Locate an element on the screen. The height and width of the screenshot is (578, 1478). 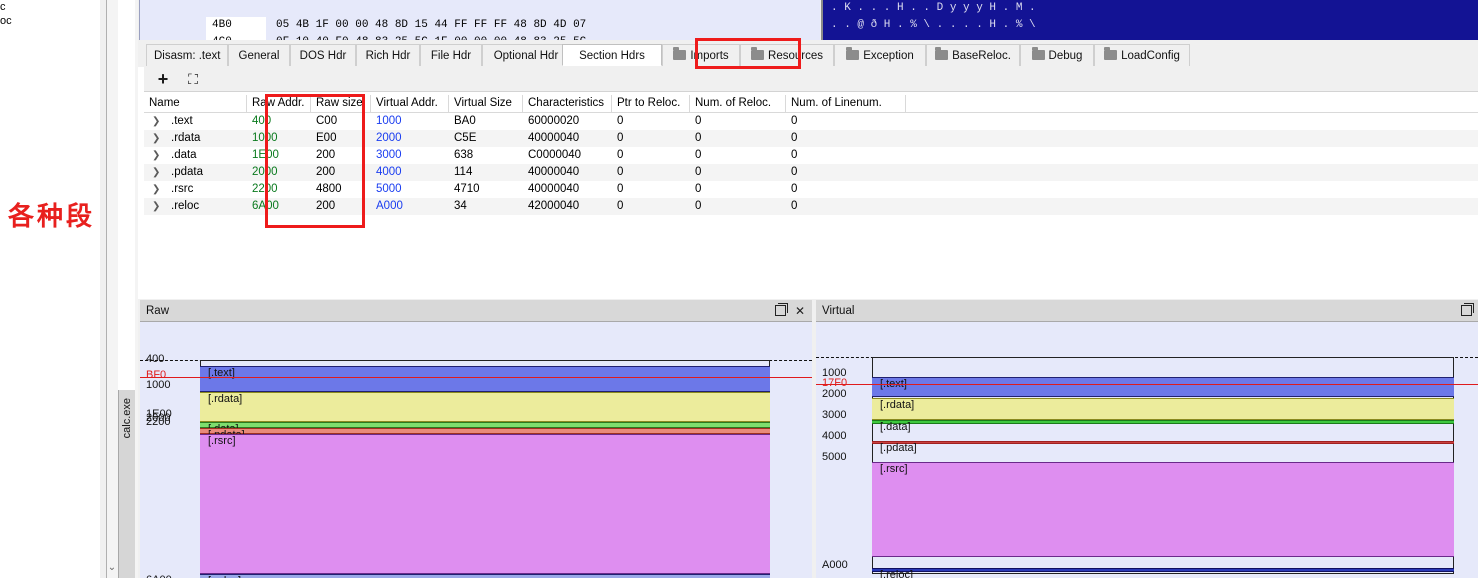
tab-rich-hdr: Rich Hdr is located at coordinates (388, 55).